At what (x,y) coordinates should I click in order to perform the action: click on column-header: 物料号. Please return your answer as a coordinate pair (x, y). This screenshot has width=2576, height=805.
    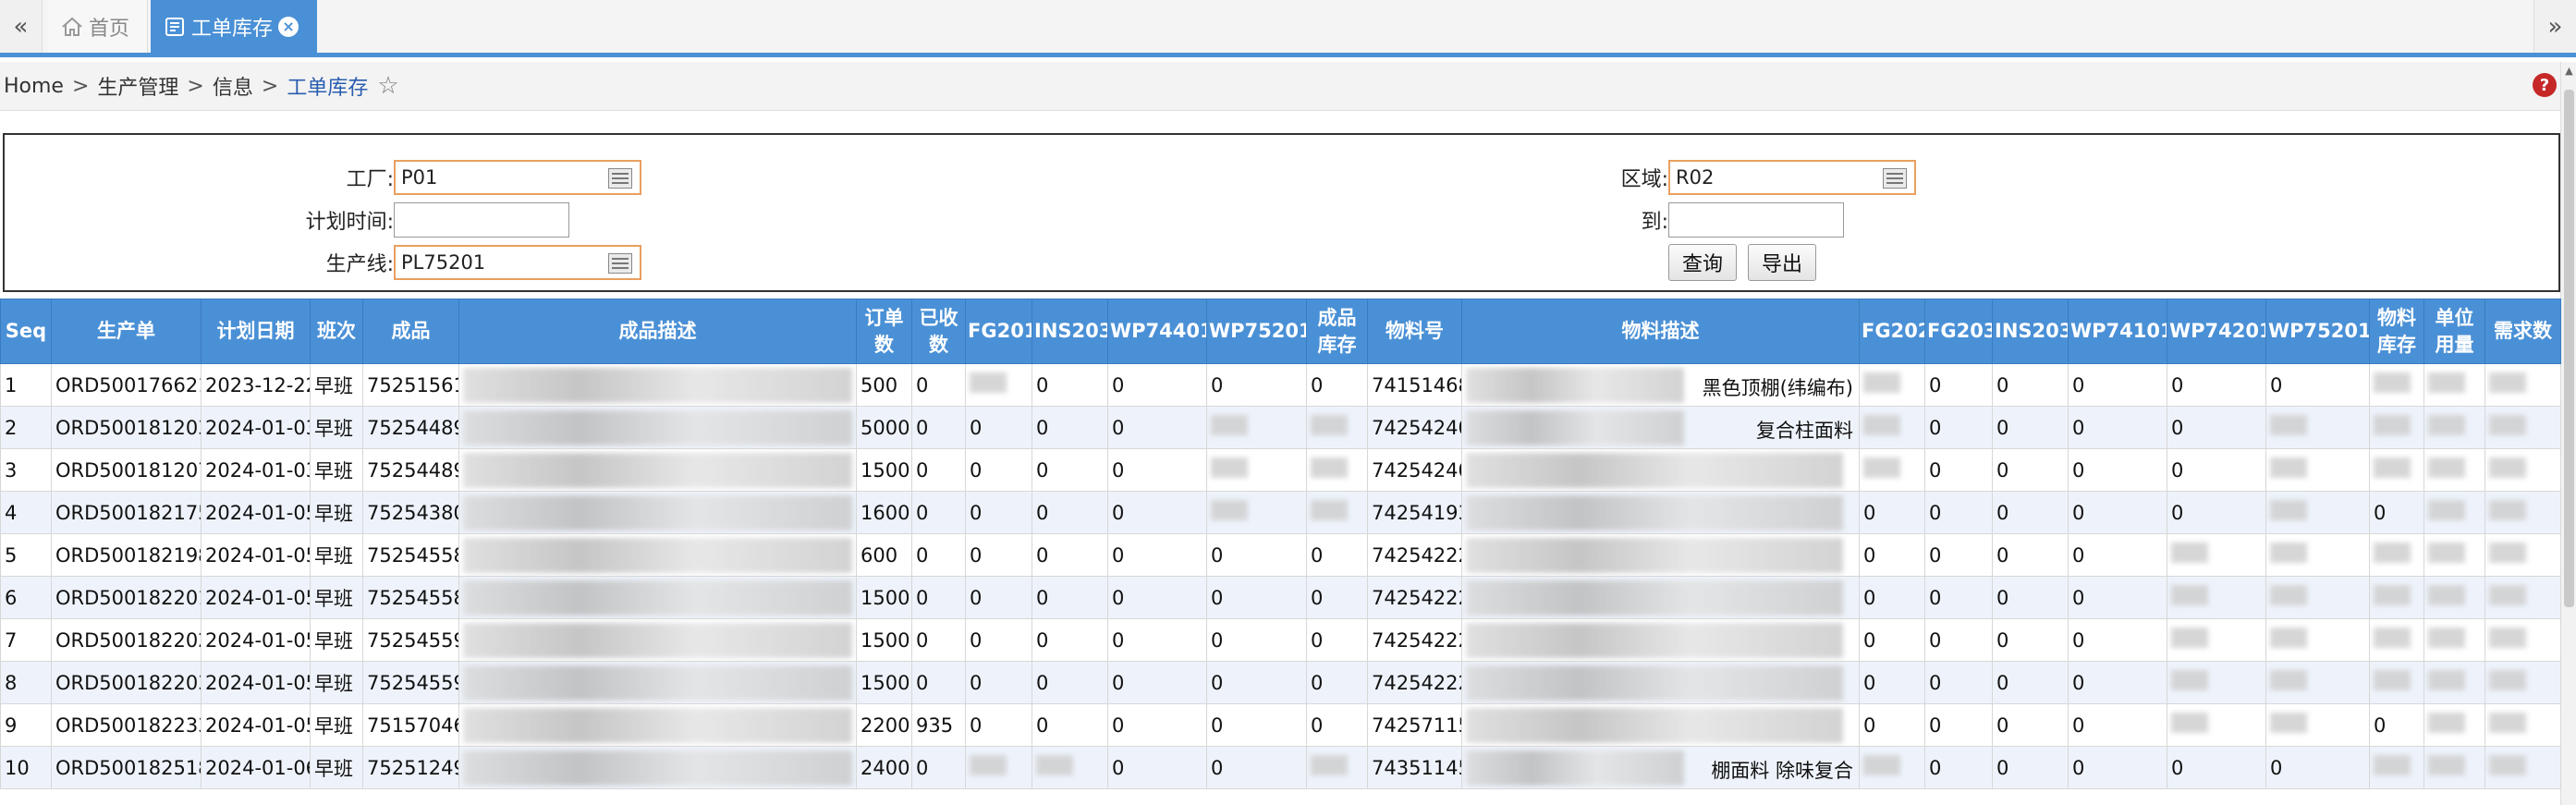
    Looking at the image, I should click on (1414, 331).